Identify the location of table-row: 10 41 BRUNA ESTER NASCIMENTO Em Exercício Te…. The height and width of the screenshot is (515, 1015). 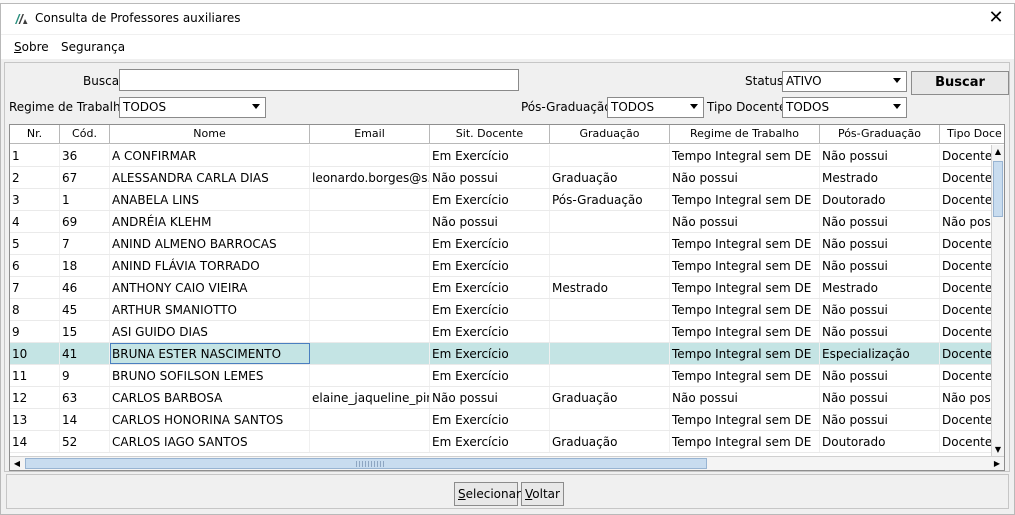
(502, 354).